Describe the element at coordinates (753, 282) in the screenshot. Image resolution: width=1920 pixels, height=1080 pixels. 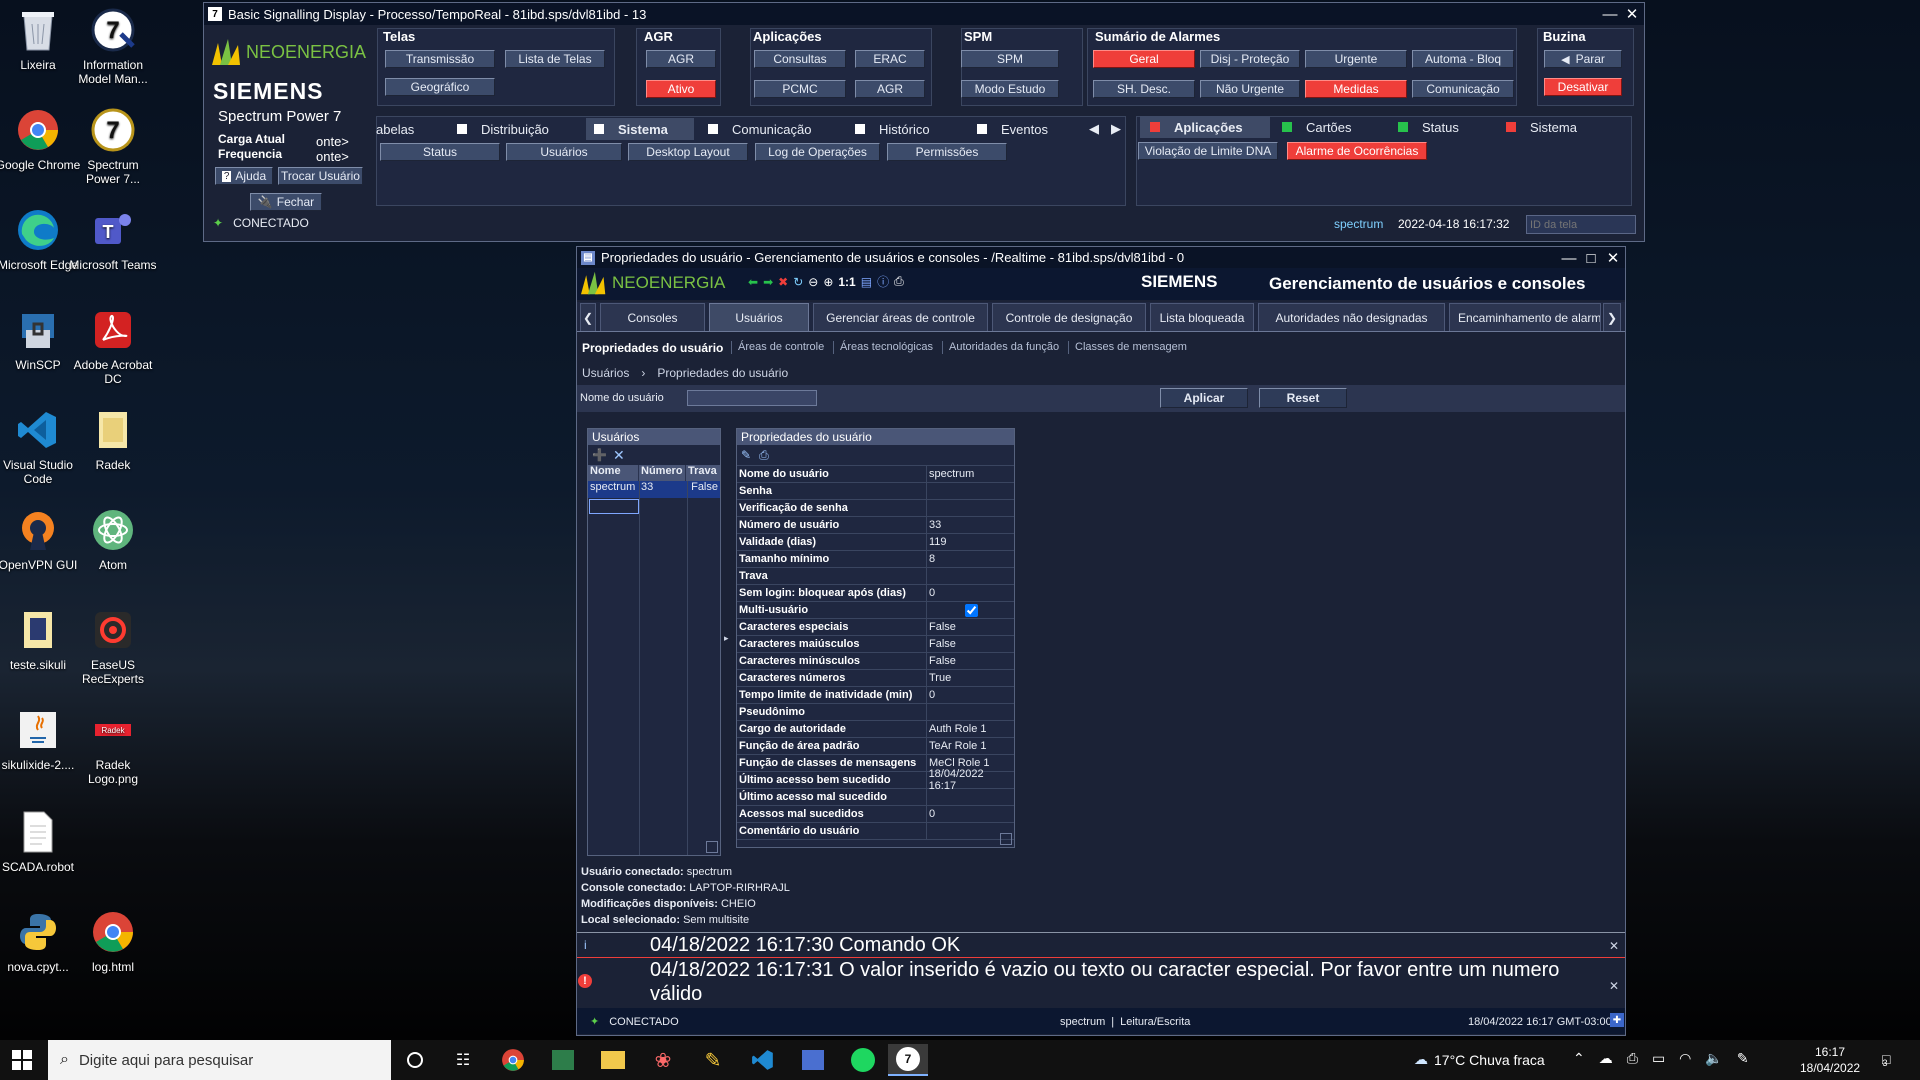
I see `back-arrow-icon: ⬅` at that location.